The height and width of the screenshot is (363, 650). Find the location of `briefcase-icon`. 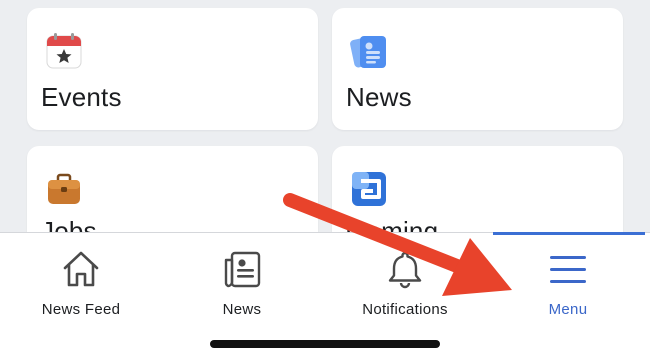

briefcase-icon is located at coordinates (64, 188).